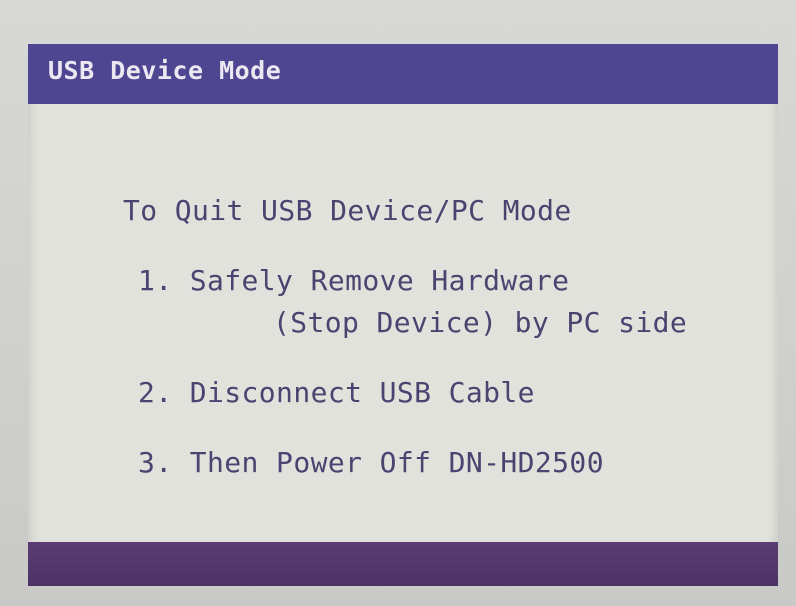 This screenshot has width=796, height=606. Describe the element at coordinates (354, 280) in the screenshot. I see `step-1-text: 1. Safely Remove Hardware` at that location.